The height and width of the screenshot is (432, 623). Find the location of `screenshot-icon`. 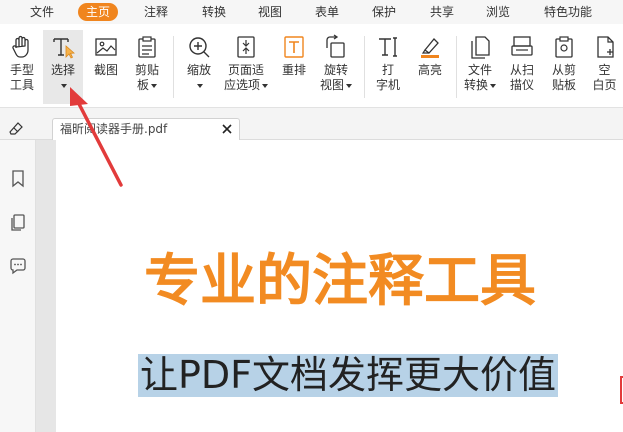

screenshot-icon is located at coordinates (106, 47).